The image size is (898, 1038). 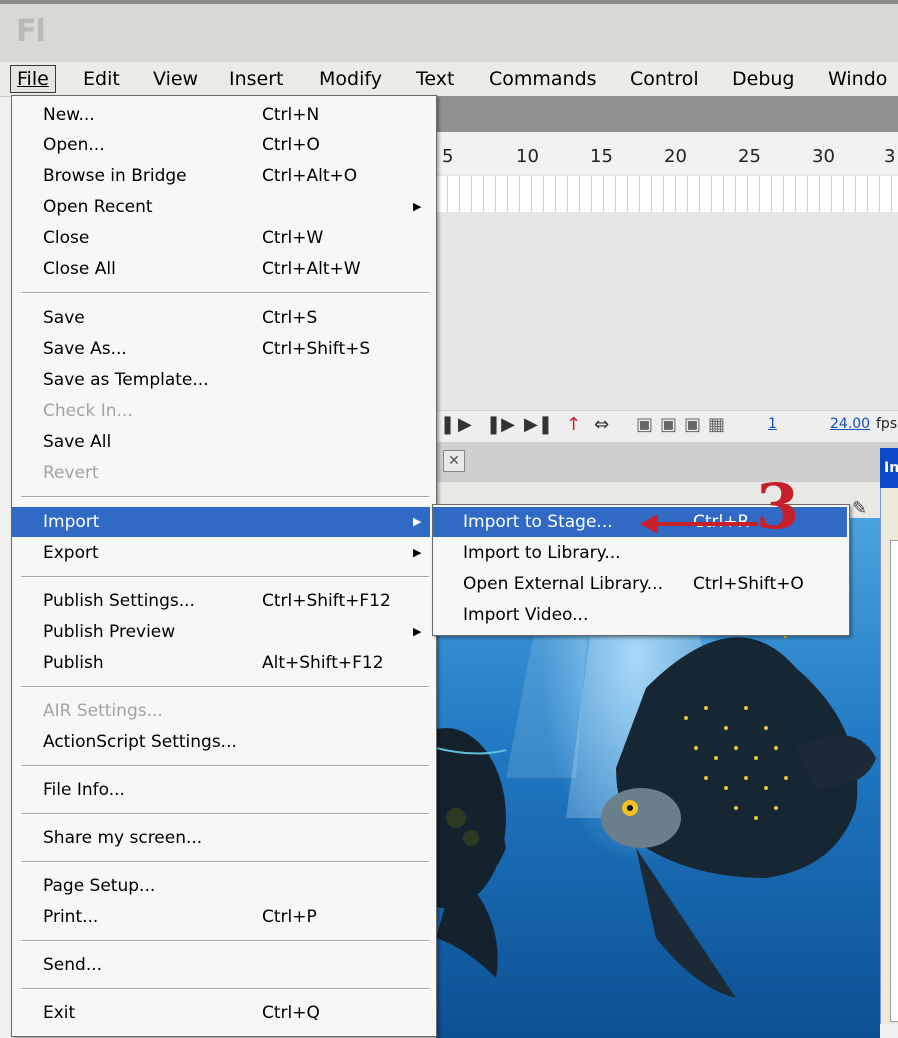 What do you see at coordinates (323, 663) in the screenshot?
I see `menu-item-shortcut: Alt+Shift+F12` at bounding box center [323, 663].